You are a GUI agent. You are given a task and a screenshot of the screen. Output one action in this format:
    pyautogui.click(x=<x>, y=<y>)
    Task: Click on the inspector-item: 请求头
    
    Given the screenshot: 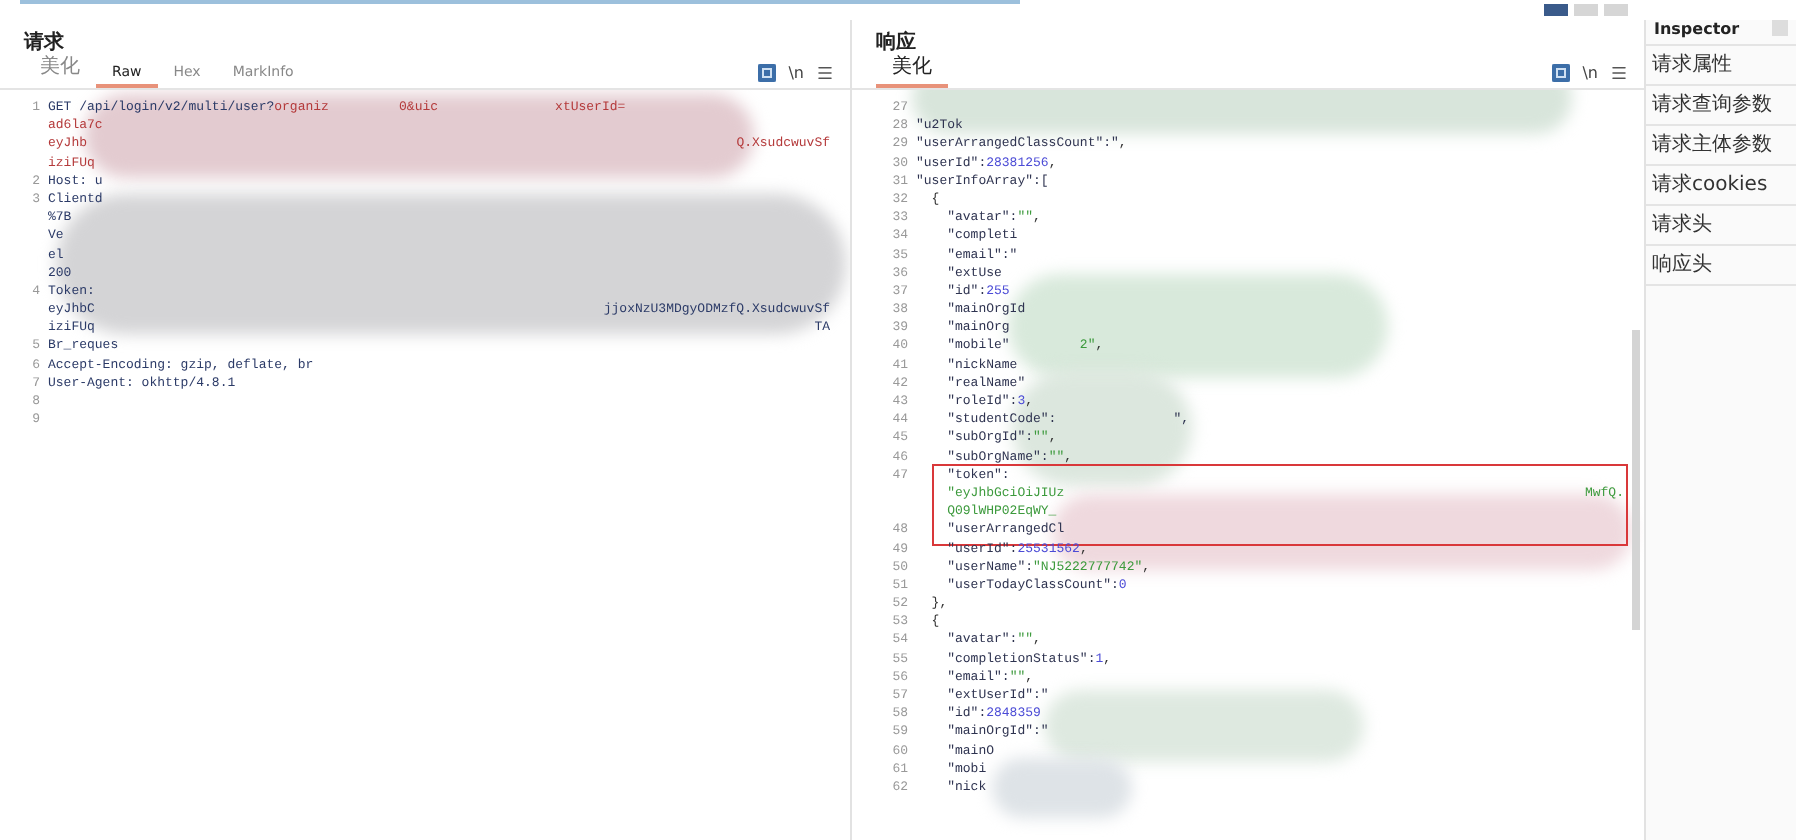 What is the action you would take?
    pyautogui.click(x=1721, y=226)
    